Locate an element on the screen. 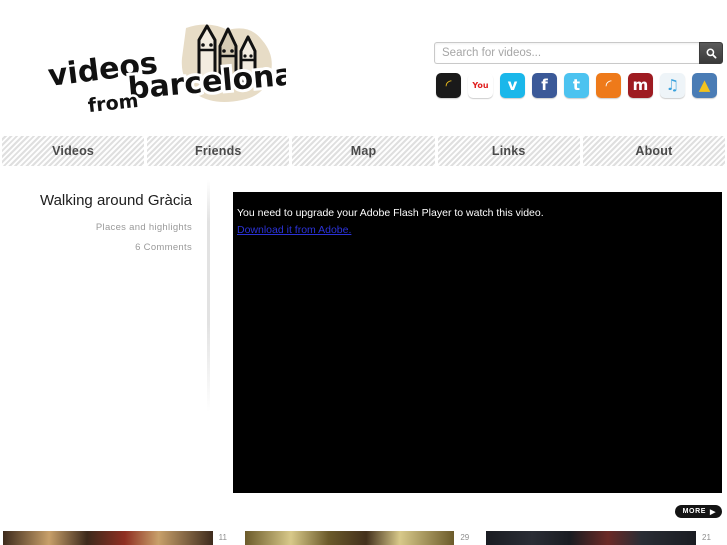  rss-orange-icon-glyph: ◜ is located at coordinates (608, 85).